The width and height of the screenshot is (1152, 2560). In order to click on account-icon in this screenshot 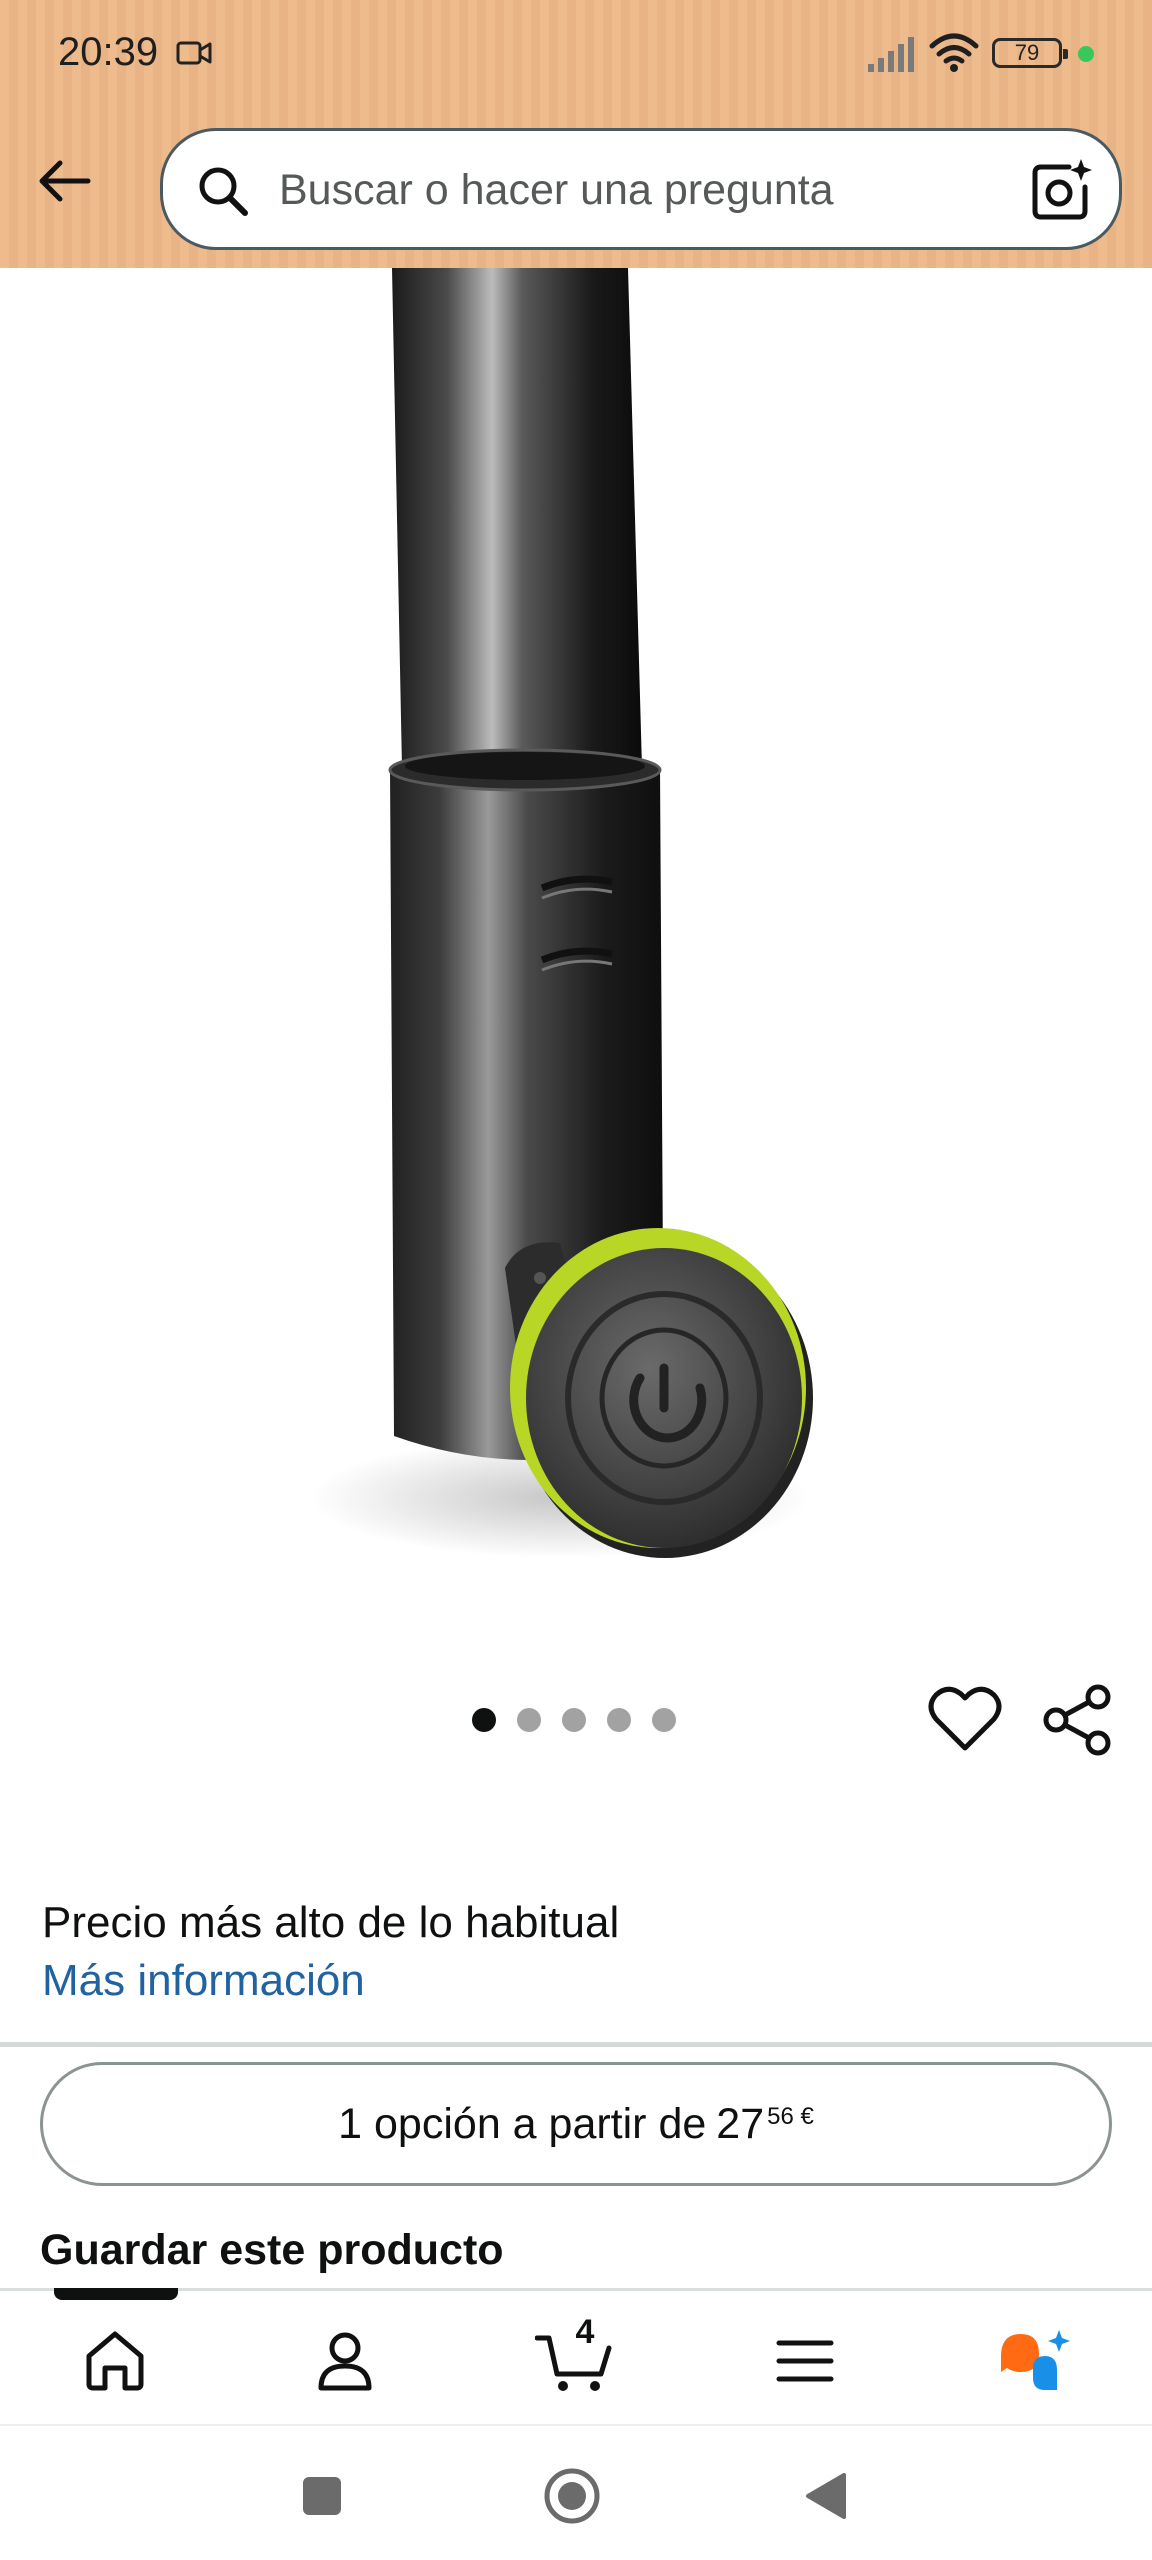, I will do `click(345, 2361)`.